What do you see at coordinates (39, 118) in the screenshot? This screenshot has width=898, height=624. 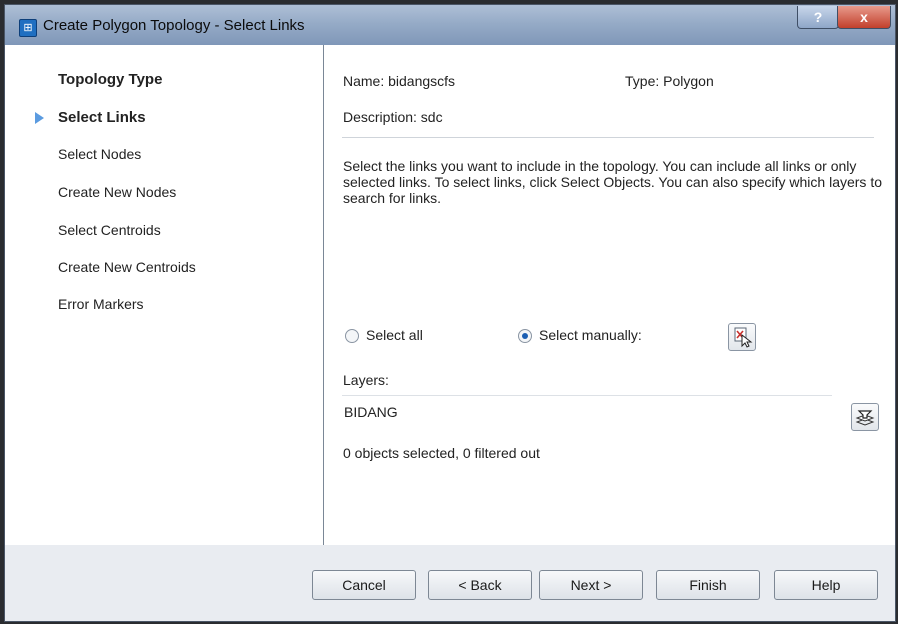 I see `current-step-arrow-icon` at bounding box center [39, 118].